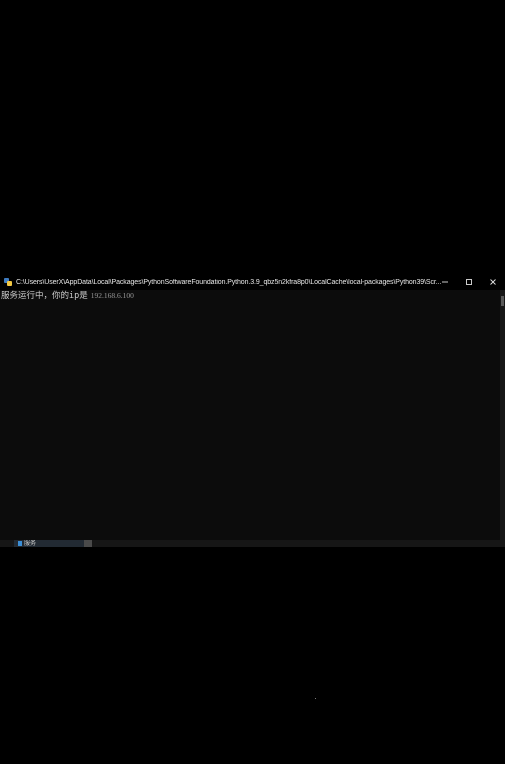 Image resolution: width=505 pixels, height=764 pixels. Describe the element at coordinates (88, 543) in the screenshot. I see `taskbar-scroll-handle` at that location.